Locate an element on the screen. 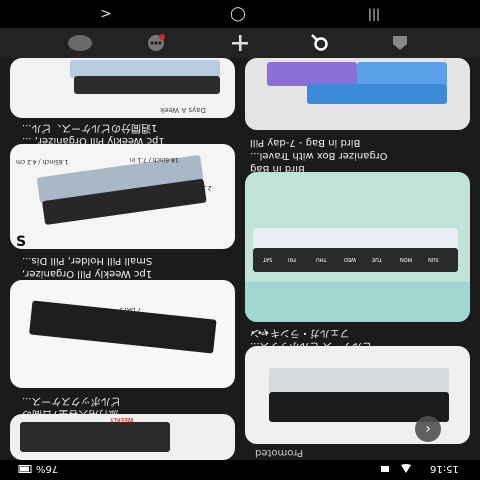  tab-home is located at coordinates (400, 43).